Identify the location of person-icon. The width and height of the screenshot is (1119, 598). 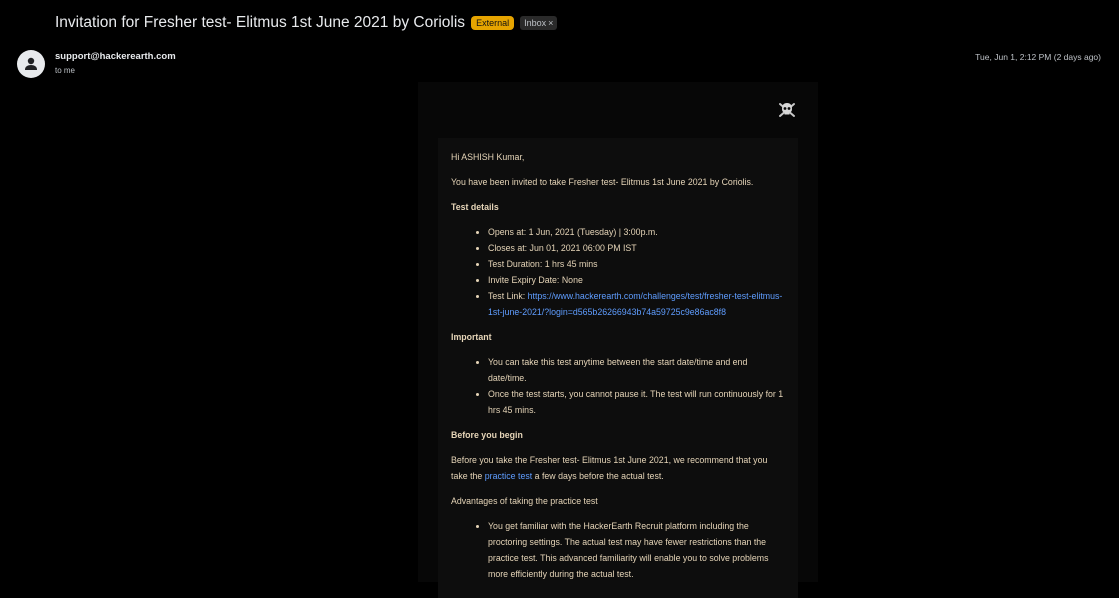
(31, 63).